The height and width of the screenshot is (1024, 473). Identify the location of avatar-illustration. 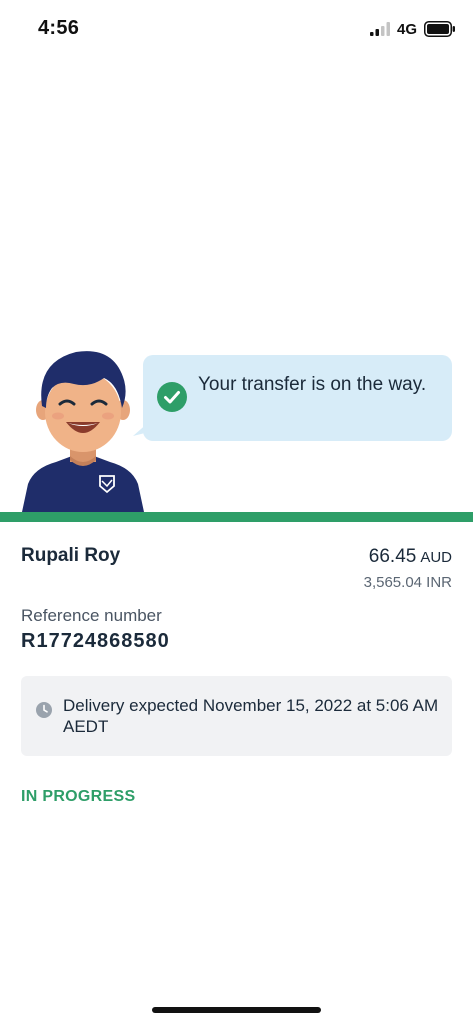
(83, 431).